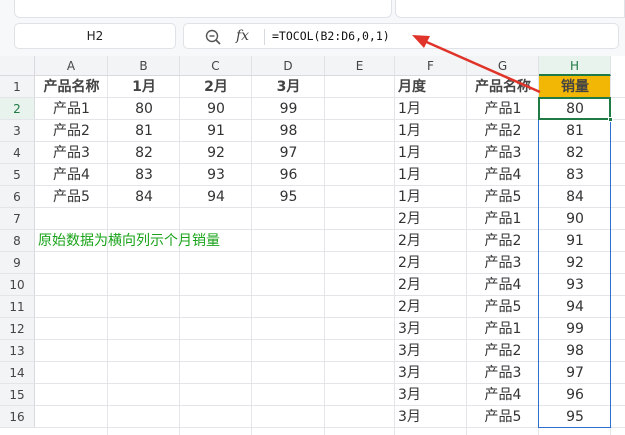 Image resolution: width=625 pixels, height=435 pixels. Describe the element at coordinates (144, 131) in the screenshot. I see `source-data-cell: 81` at that location.